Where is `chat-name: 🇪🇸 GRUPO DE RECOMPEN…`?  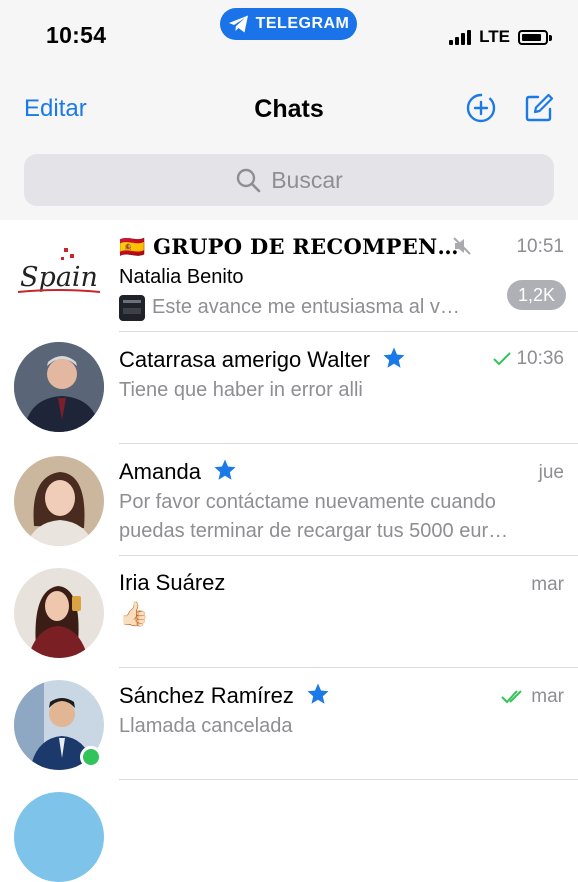 chat-name: 🇪🇸 GRUPO DE RECOMPEN… is located at coordinates (289, 246).